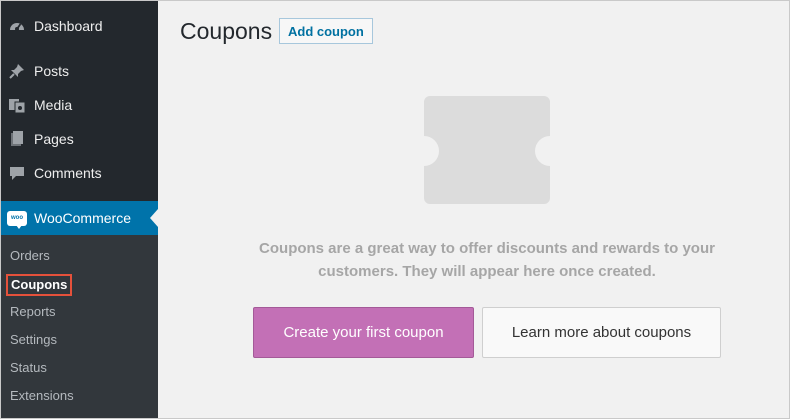 This screenshot has height=419, width=790. What do you see at coordinates (17, 139) in the screenshot?
I see `pages-icon` at bounding box center [17, 139].